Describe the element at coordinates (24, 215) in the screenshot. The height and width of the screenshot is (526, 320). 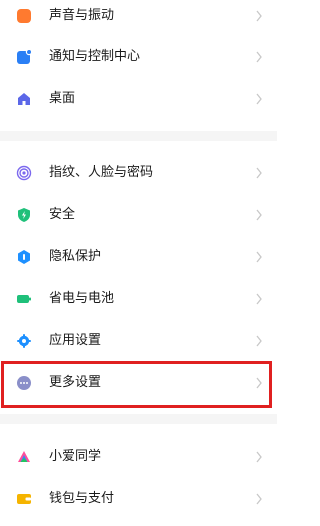
I see `shield-icon` at that location.